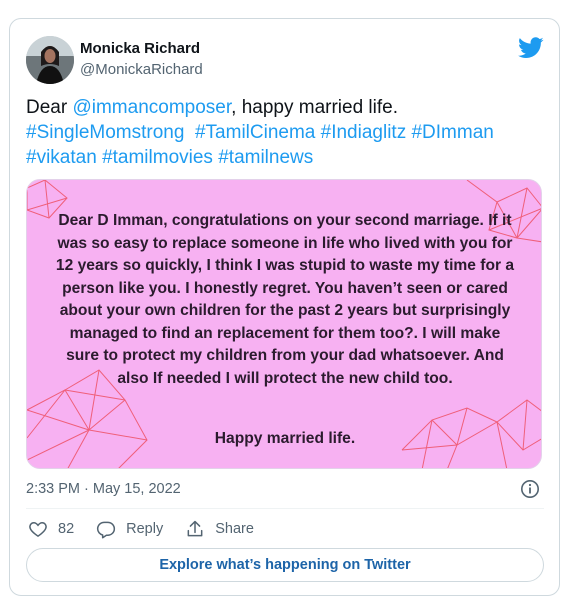  I want to click on divider, so click(285, 508).